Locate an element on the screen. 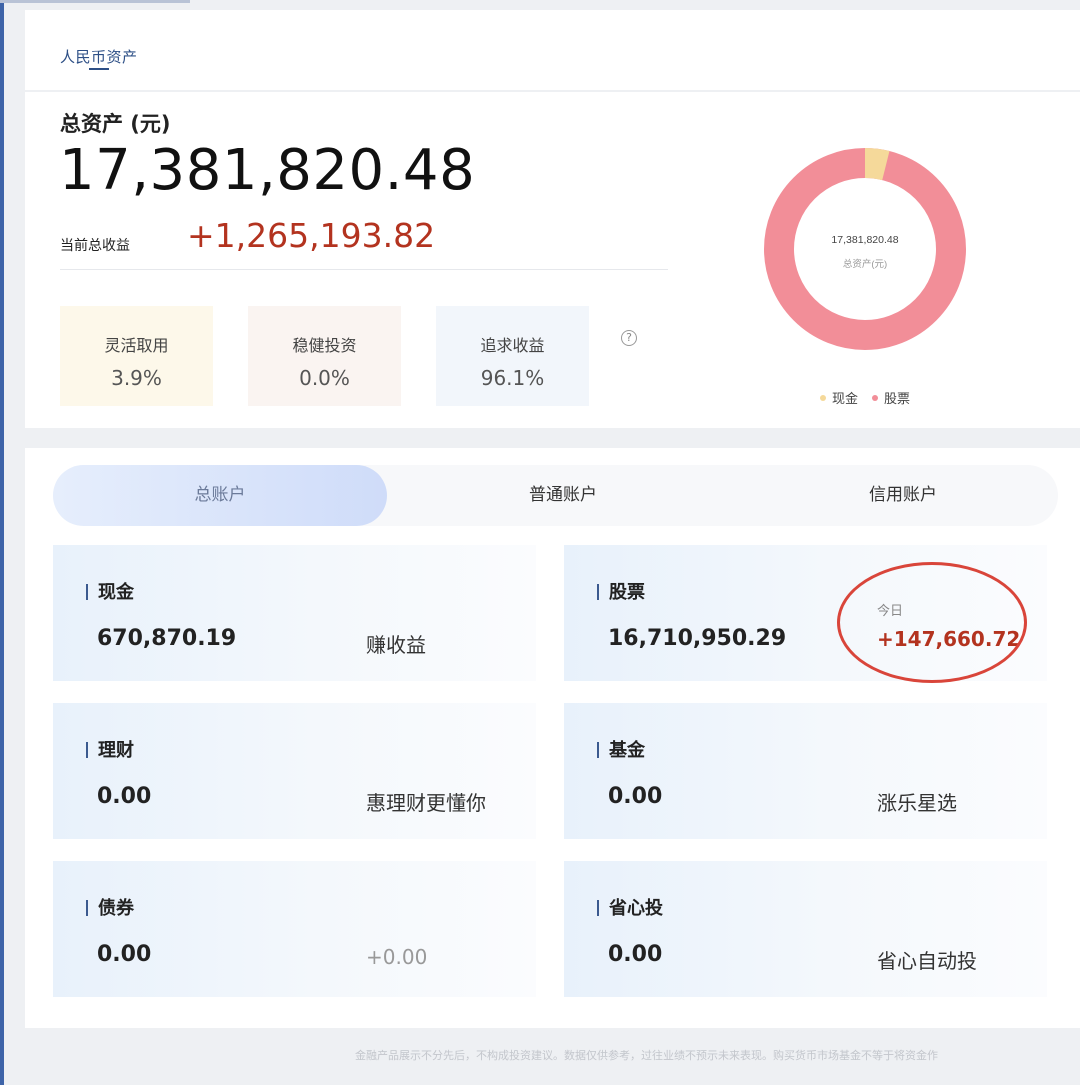 Image resolution: width=1080 pixels, height=1085 pixels. ratio-growth: 追求收益 96.1% is located at coordinates (512, 356).